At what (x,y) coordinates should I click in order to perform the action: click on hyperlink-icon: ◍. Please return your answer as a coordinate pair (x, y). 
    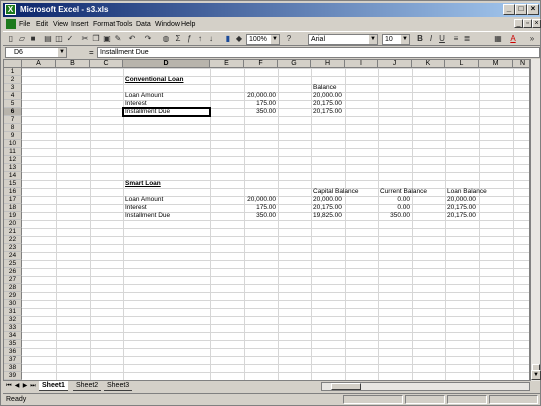
    Looking at the image, I should click on (166, 39).